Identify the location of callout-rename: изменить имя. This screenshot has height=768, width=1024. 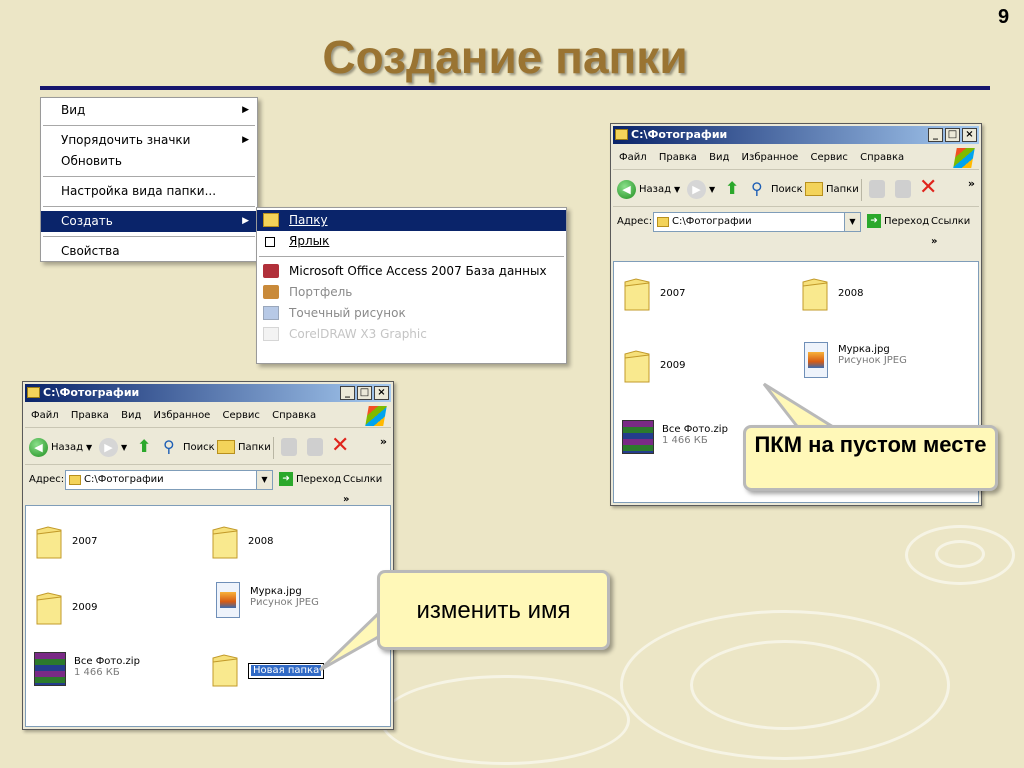
(493, 610).